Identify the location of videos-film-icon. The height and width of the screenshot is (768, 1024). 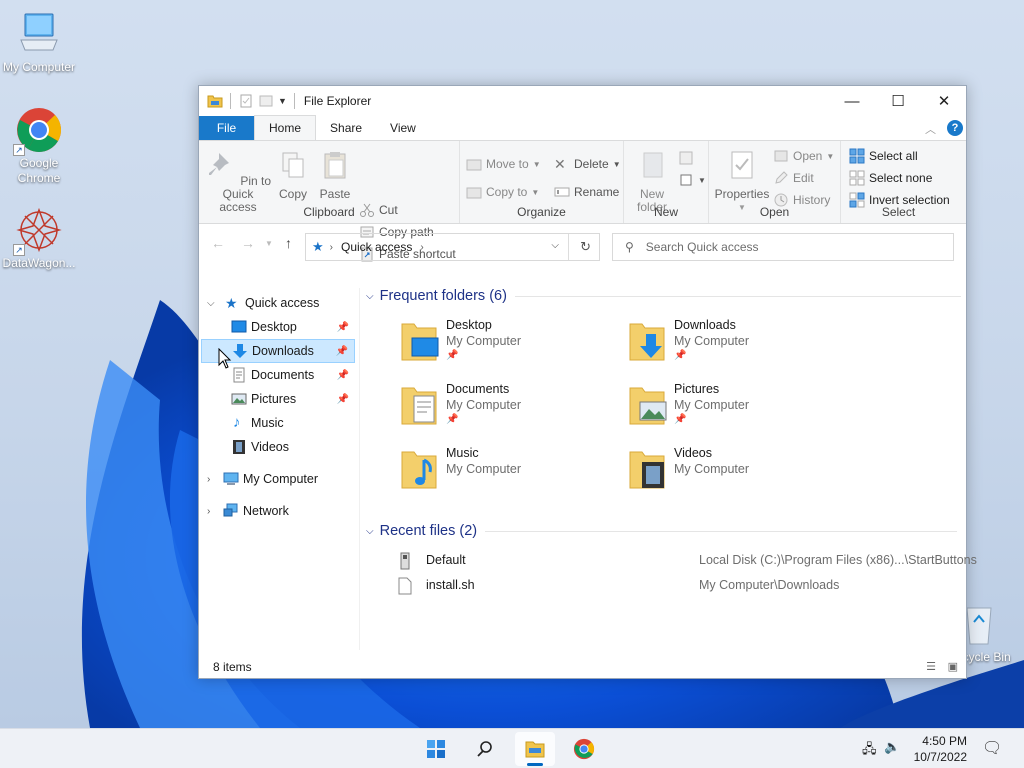
(239, 447).